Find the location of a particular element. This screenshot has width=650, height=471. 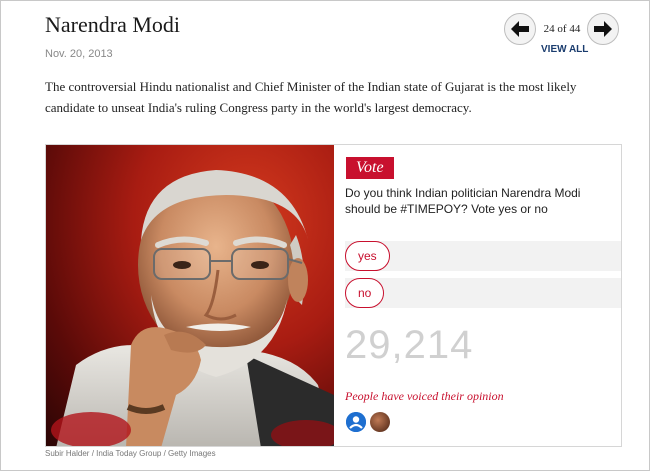

slide-counter: 24 of 44 is located at coordinates (562, 29).